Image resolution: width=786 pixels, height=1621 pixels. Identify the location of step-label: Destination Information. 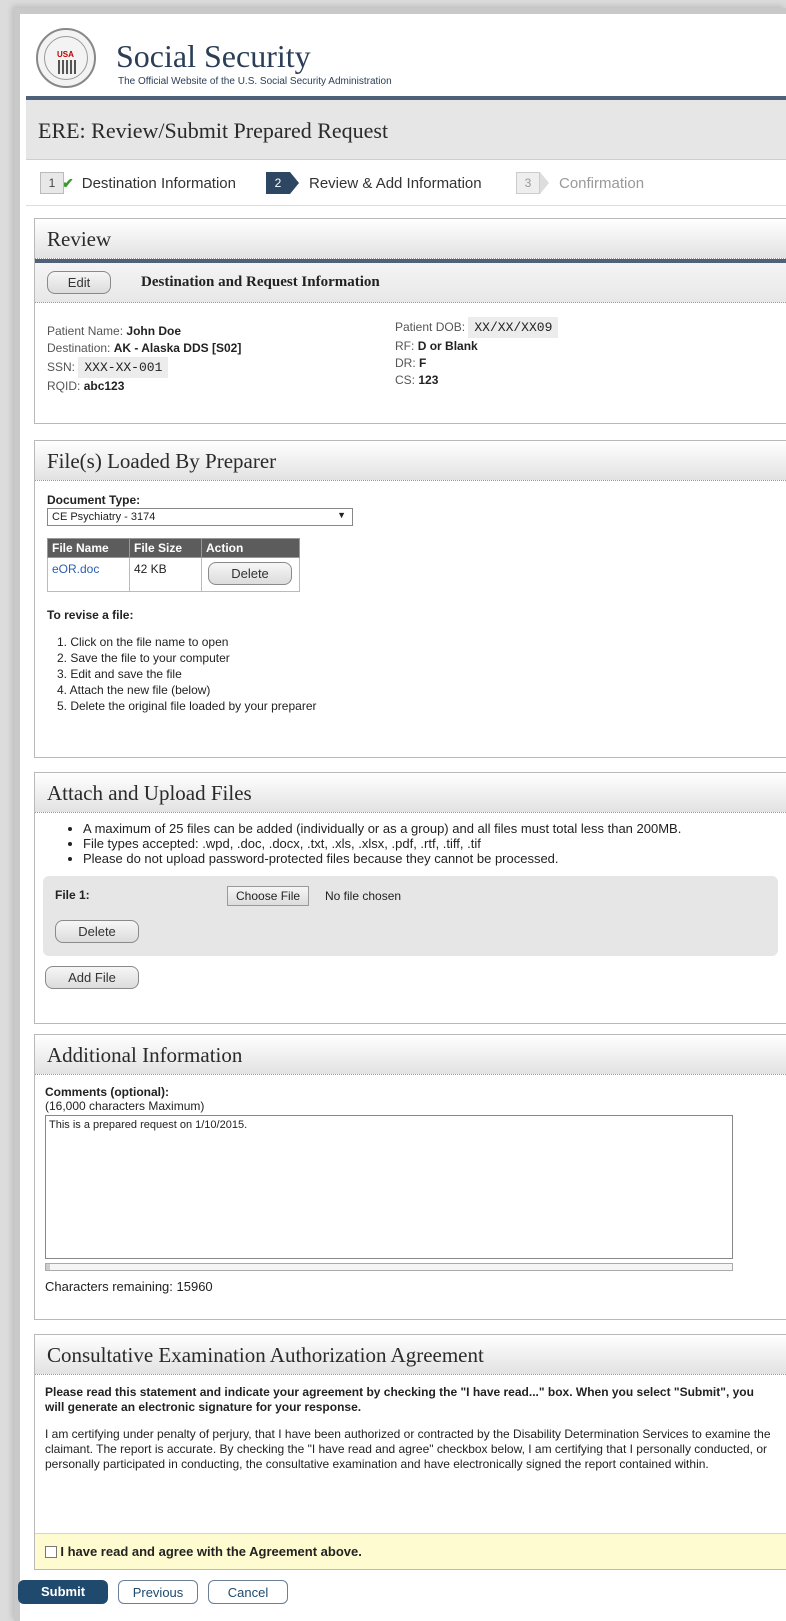
(158, 183).